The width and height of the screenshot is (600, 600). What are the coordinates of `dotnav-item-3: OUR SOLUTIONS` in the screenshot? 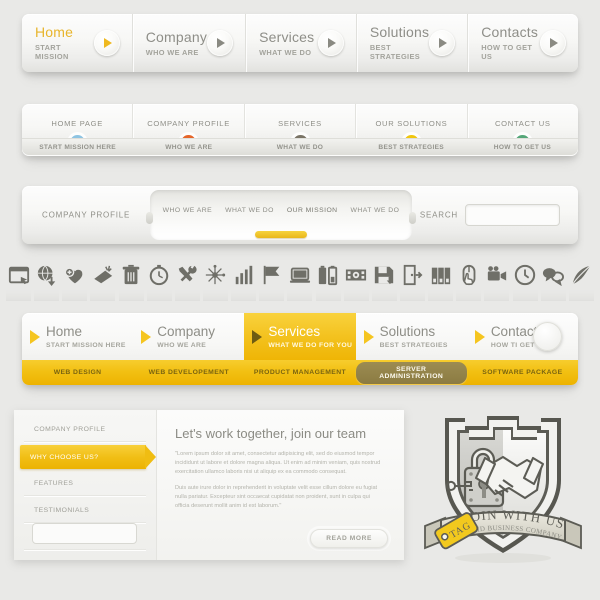 It's located at (412, 130).